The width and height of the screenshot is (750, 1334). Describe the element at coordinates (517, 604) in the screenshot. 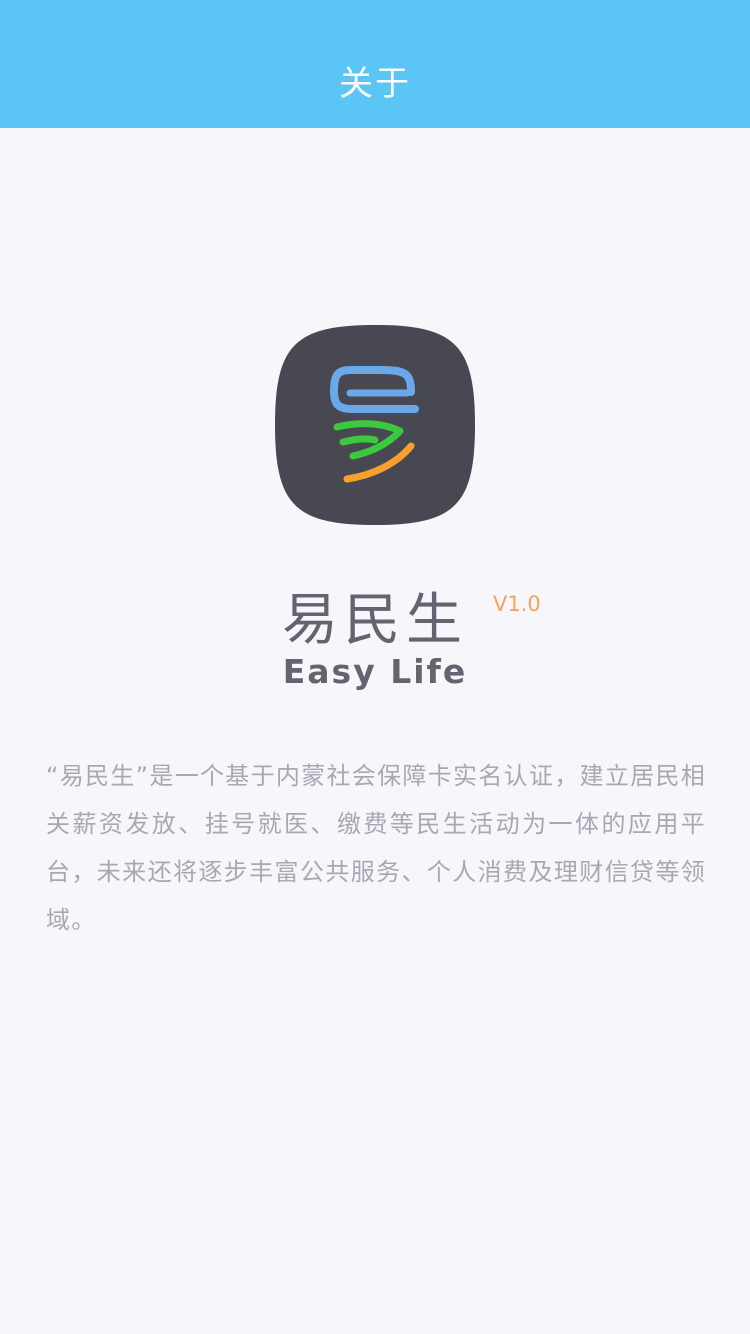

I see `version-label: V1.0` at that location.